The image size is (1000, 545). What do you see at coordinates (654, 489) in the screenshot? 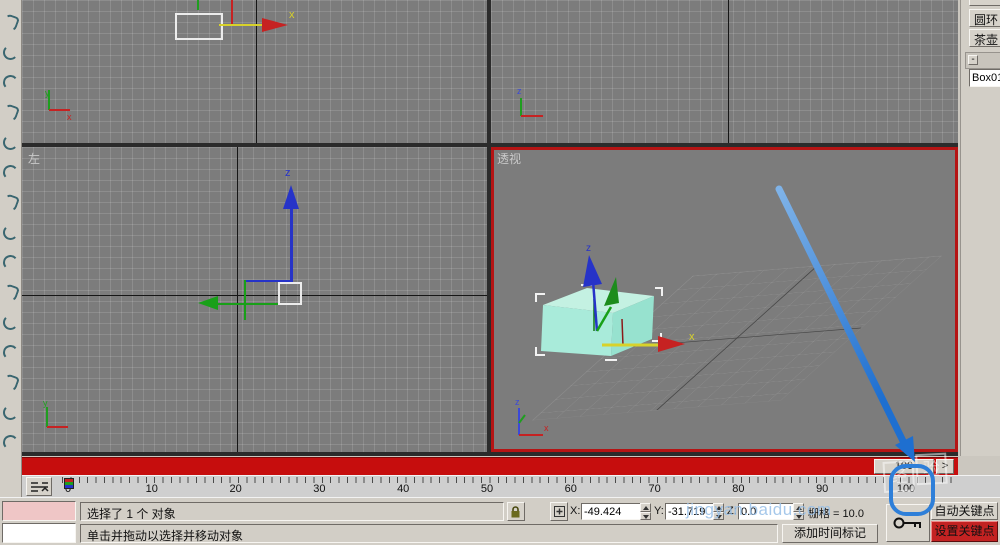
I see `frame-tick-label: 70` at bounding box center [654, 489].